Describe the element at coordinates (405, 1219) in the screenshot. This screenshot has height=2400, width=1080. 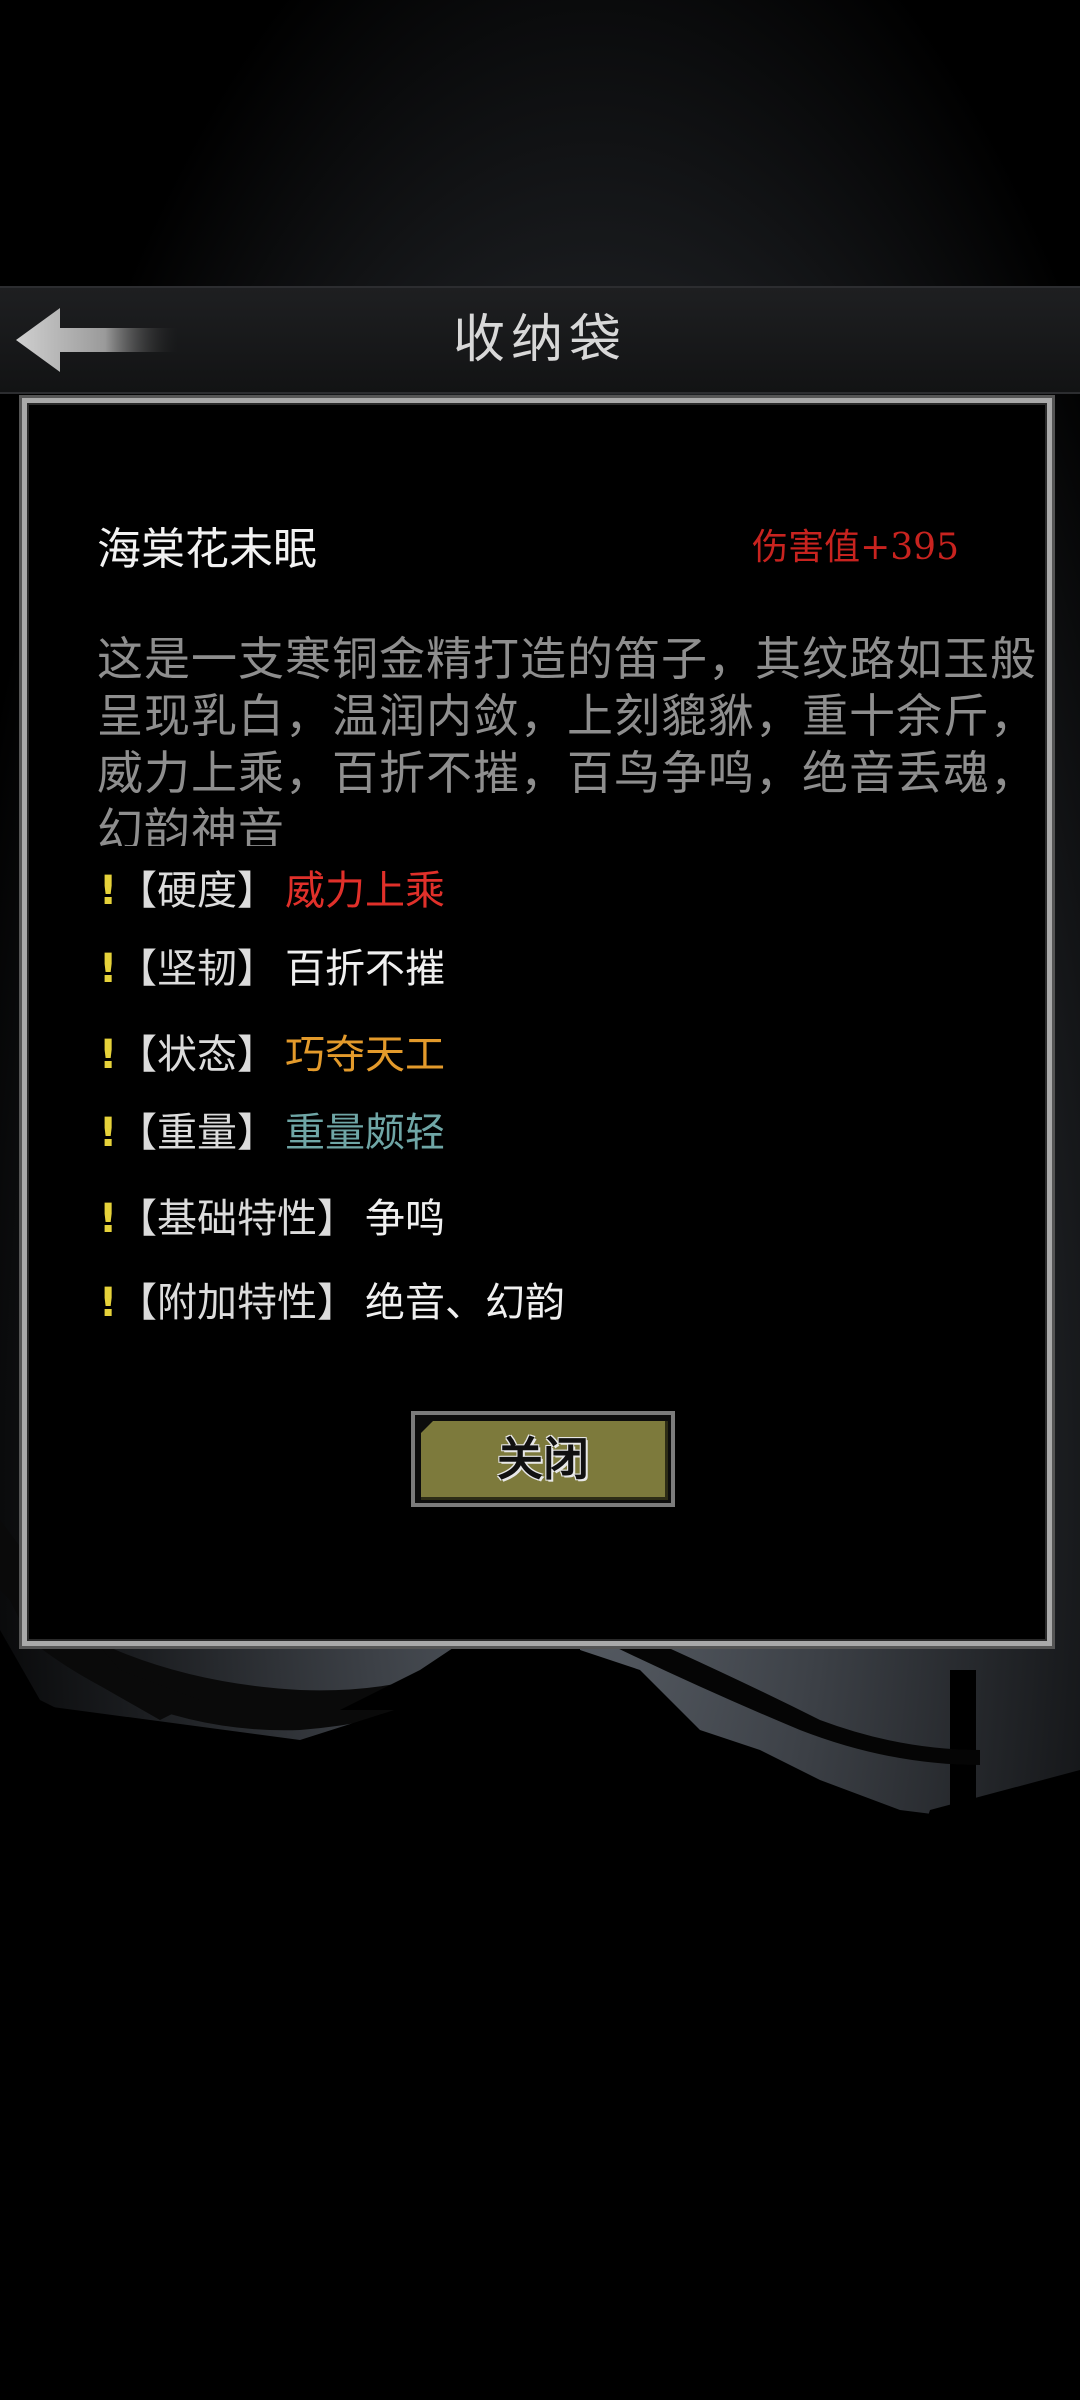
I see `attribute-value: 争鸣` at that location.